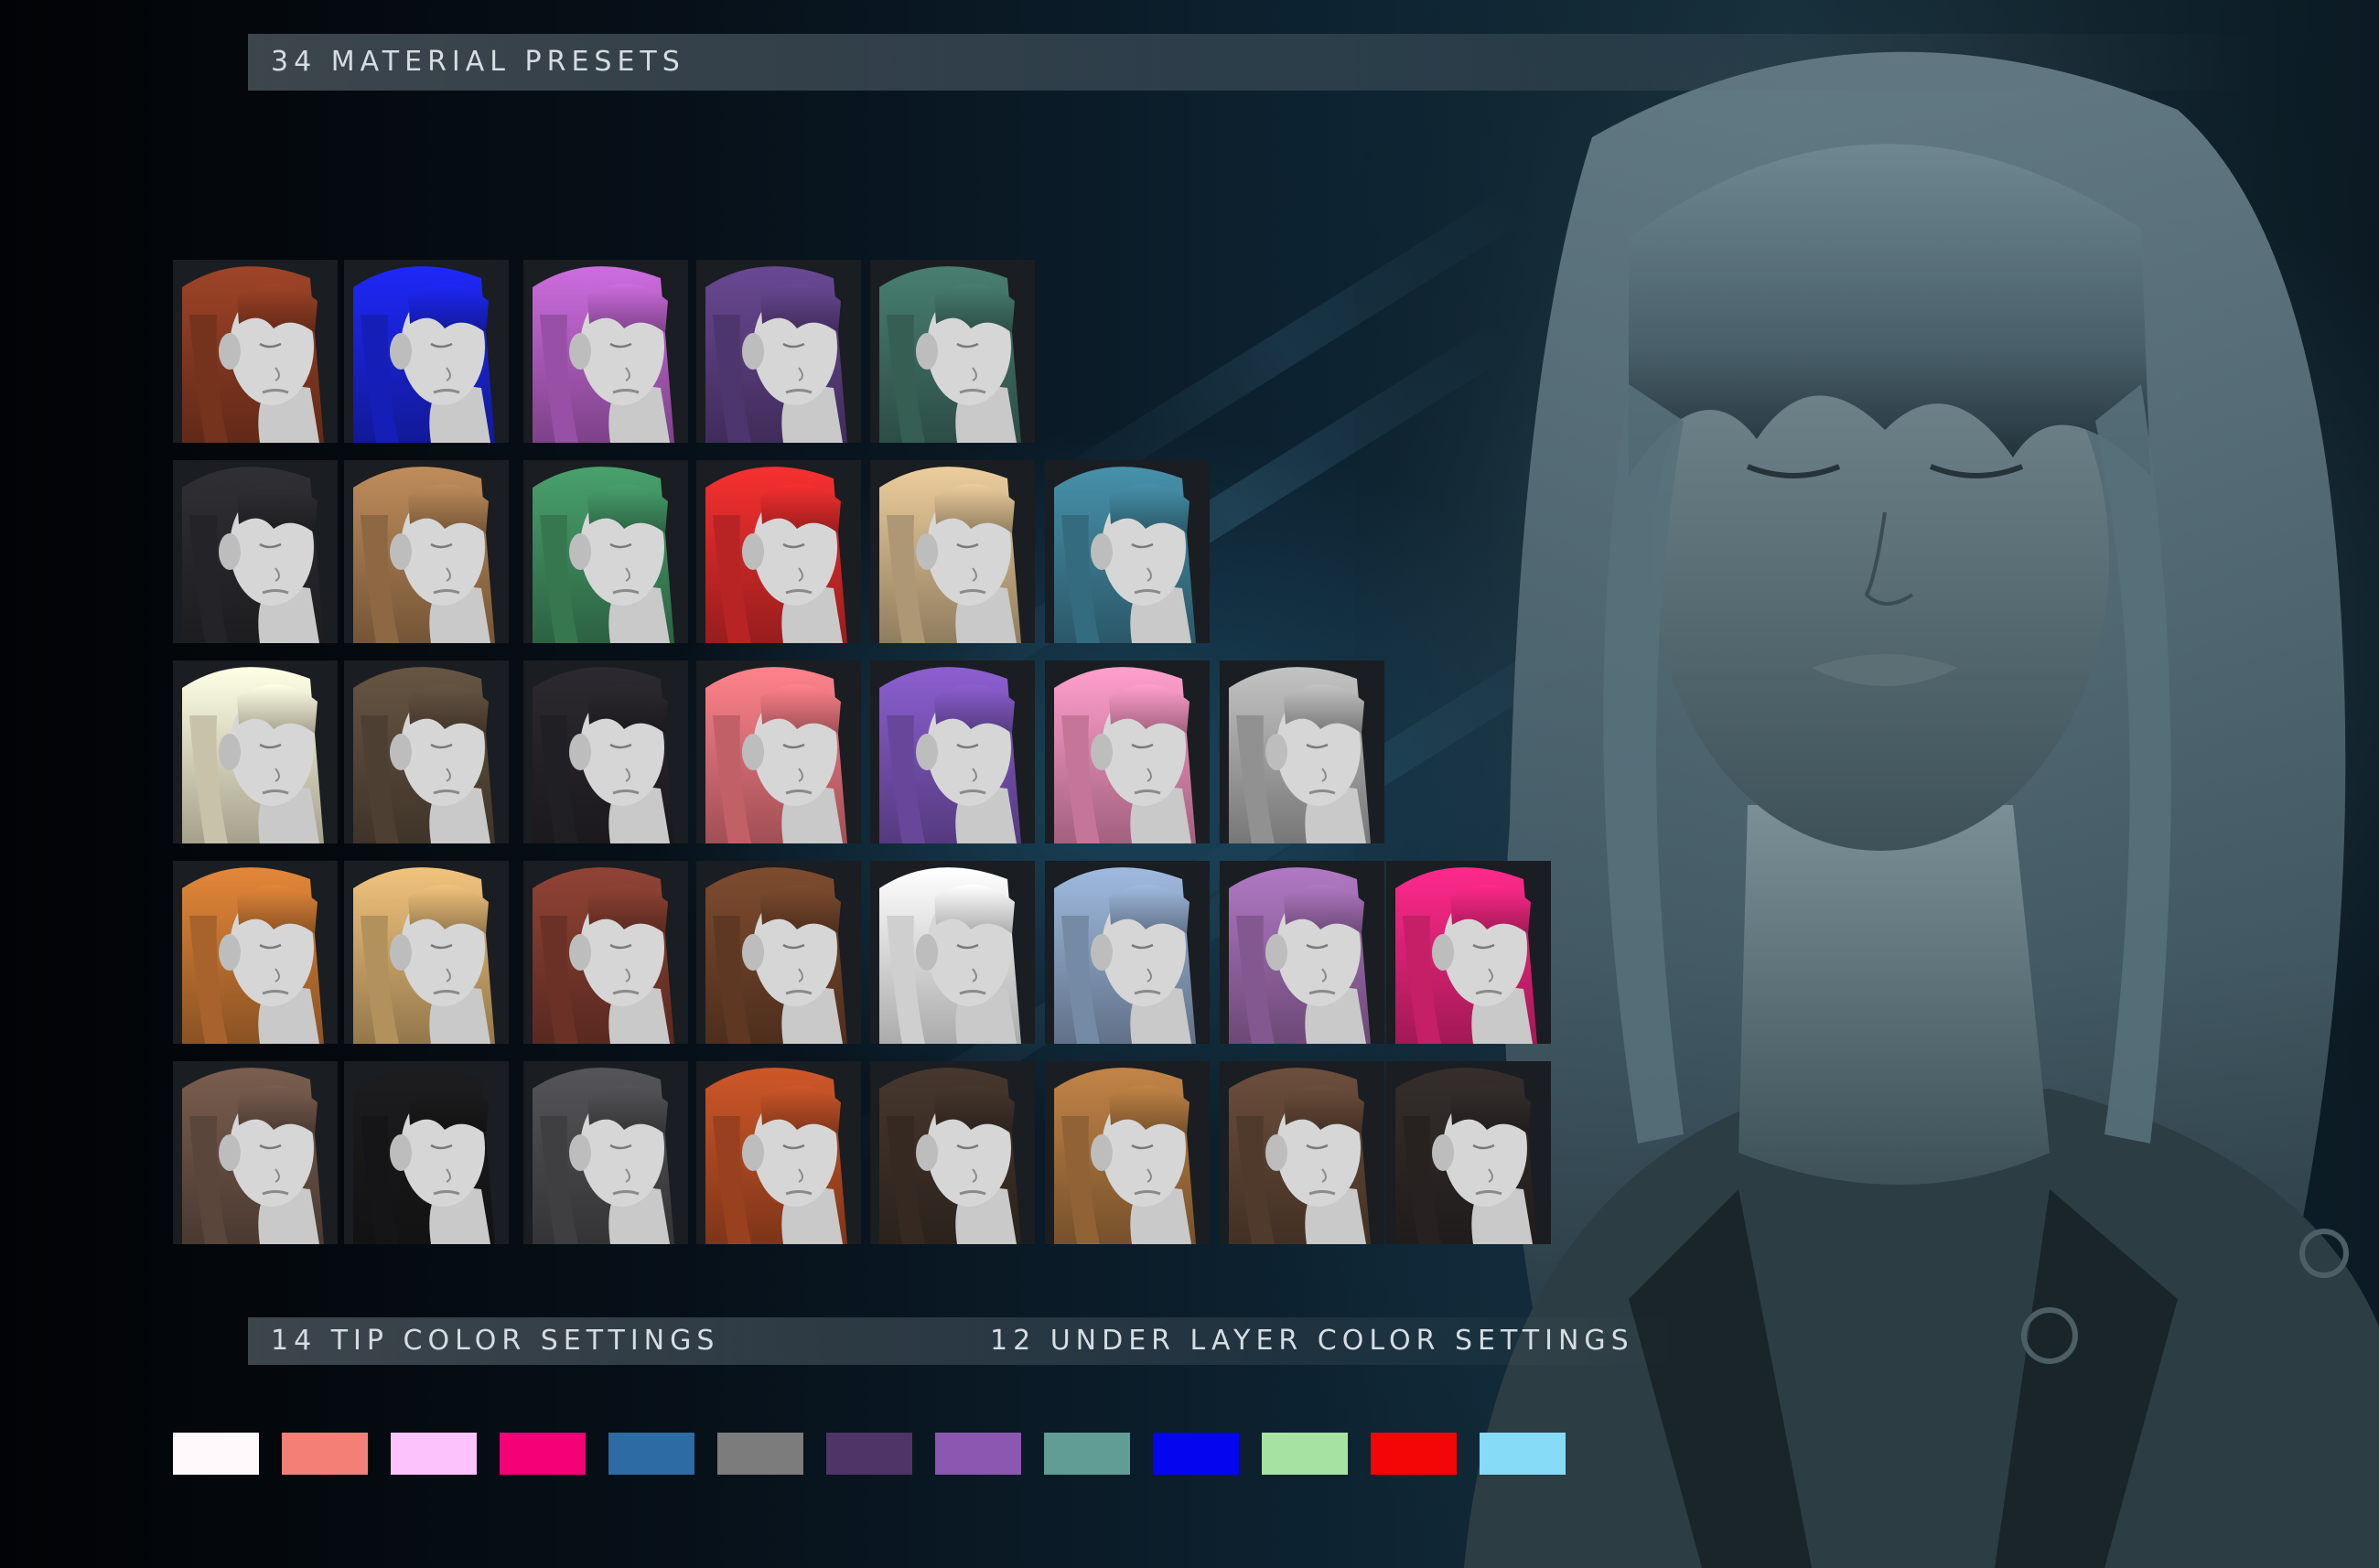 The width and height of the screenshot is (2379, 1568). Describe the element at coordinates (1312, 1341) in the screenshot. I see `under-layer-header-title: 12 UNDER LAYER COLOR SETTINGS` at that location.